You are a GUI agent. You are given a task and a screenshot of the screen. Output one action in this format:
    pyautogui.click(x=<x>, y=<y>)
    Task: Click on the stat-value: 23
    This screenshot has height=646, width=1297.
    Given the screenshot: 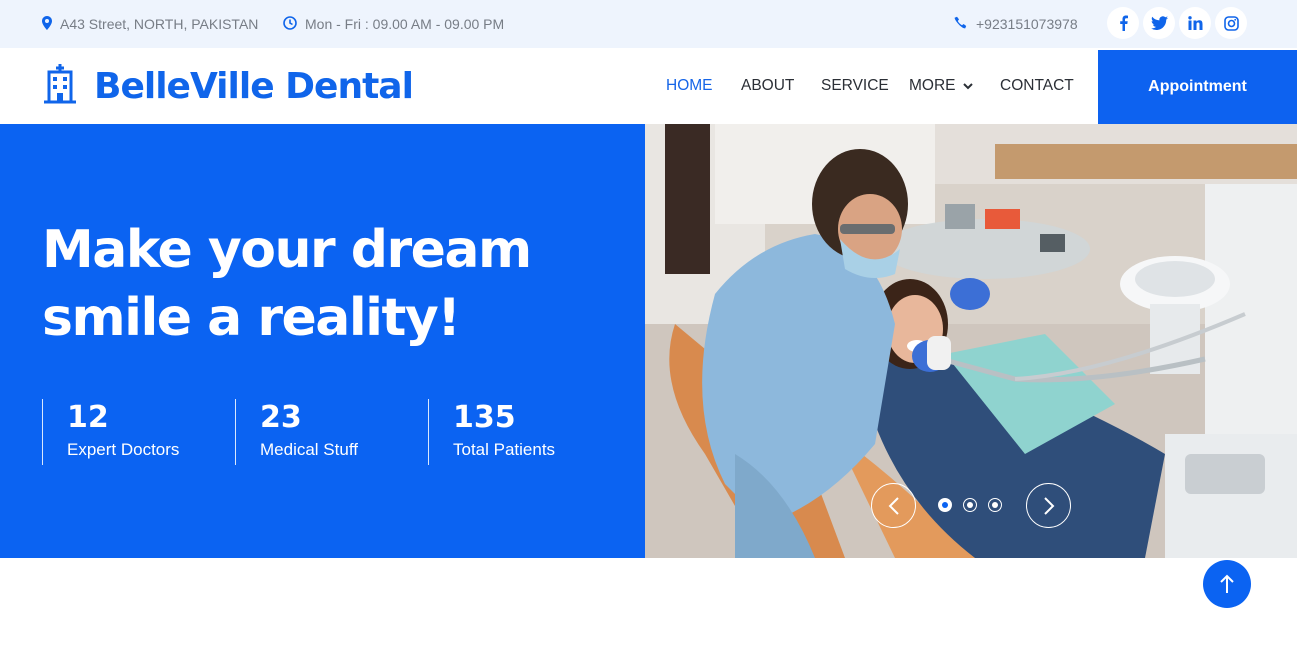 What is the action you would take?
    pyautogui.click(x=281, y=417)
    